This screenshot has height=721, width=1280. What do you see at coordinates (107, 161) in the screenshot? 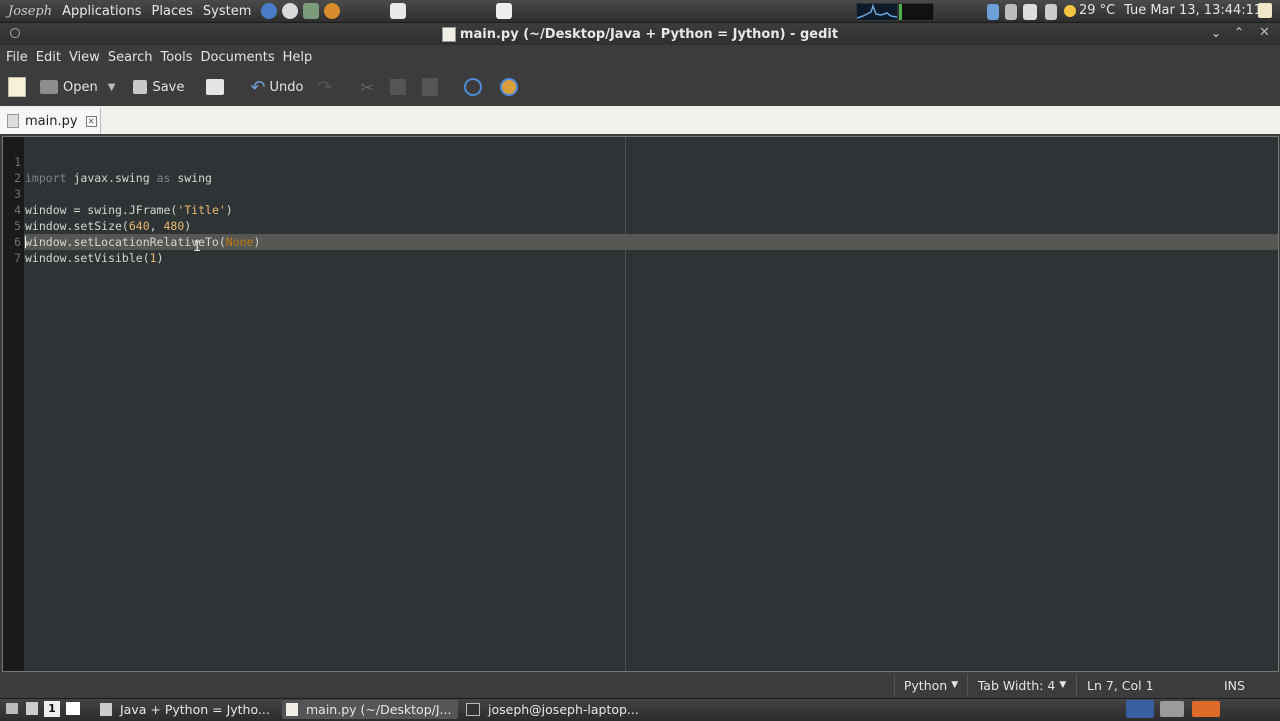
I see `code-line: 1 import javax.swing as swing` at bounding box center [107, 161].